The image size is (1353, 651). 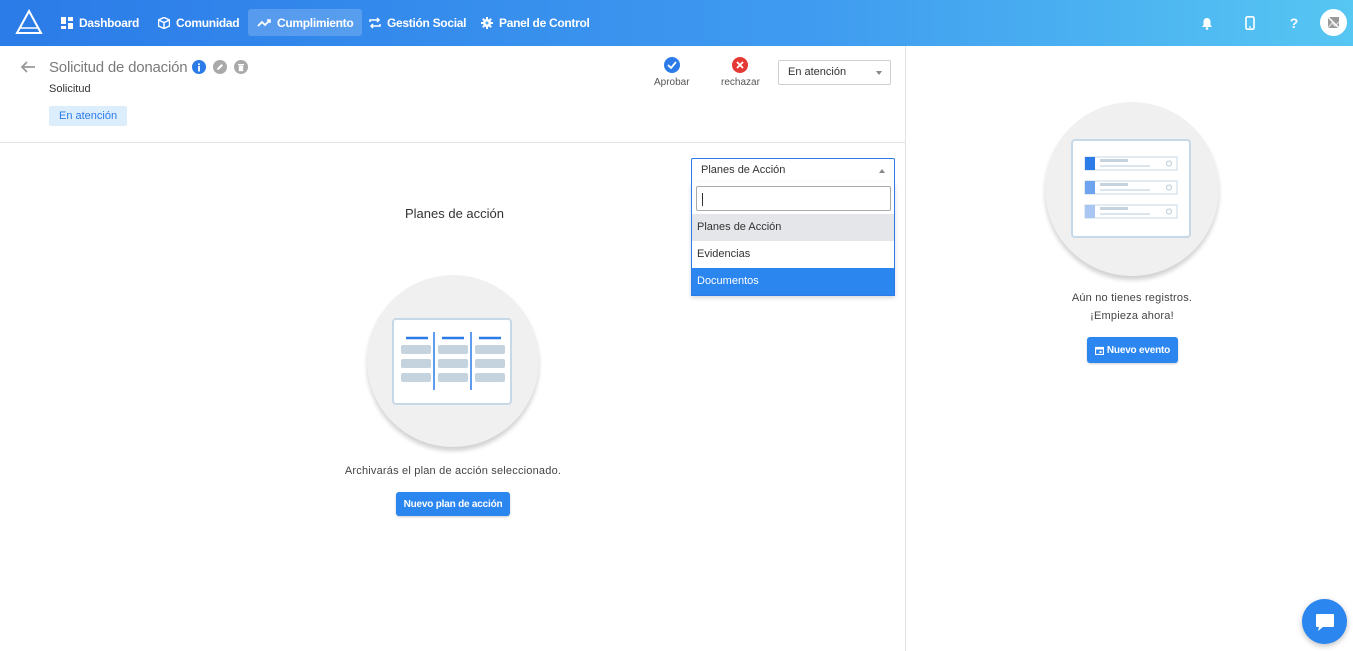 What do you see at coordinates (1132, 298) in the screenshot?
I see `events-empty-line1: Aún no tienes registros.` at bounding box center [1132, 298].